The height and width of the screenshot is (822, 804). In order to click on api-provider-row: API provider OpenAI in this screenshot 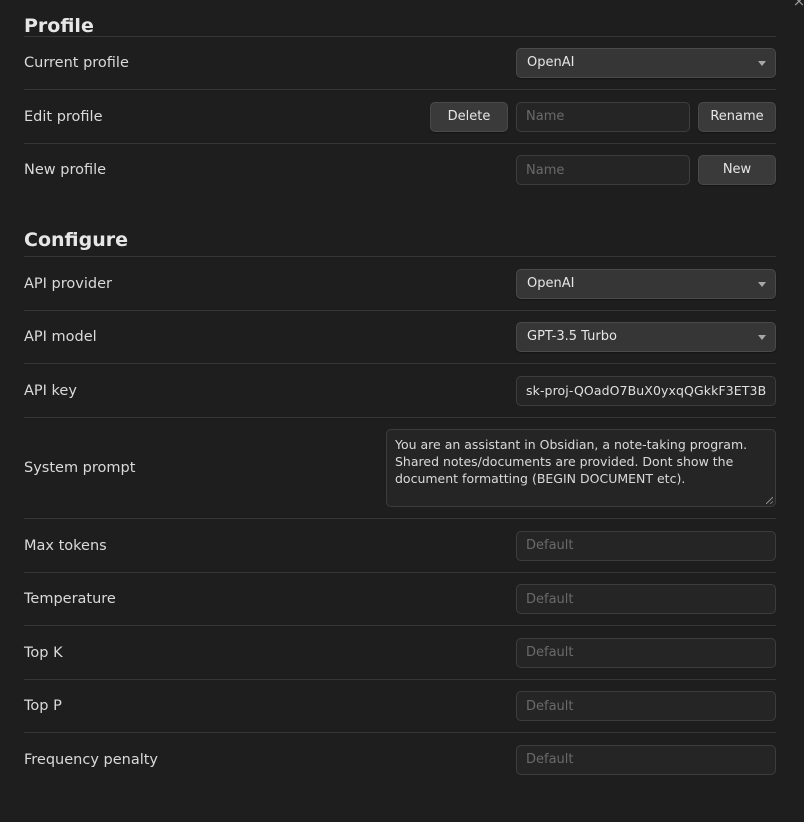, I will do `click(400, 283)`.